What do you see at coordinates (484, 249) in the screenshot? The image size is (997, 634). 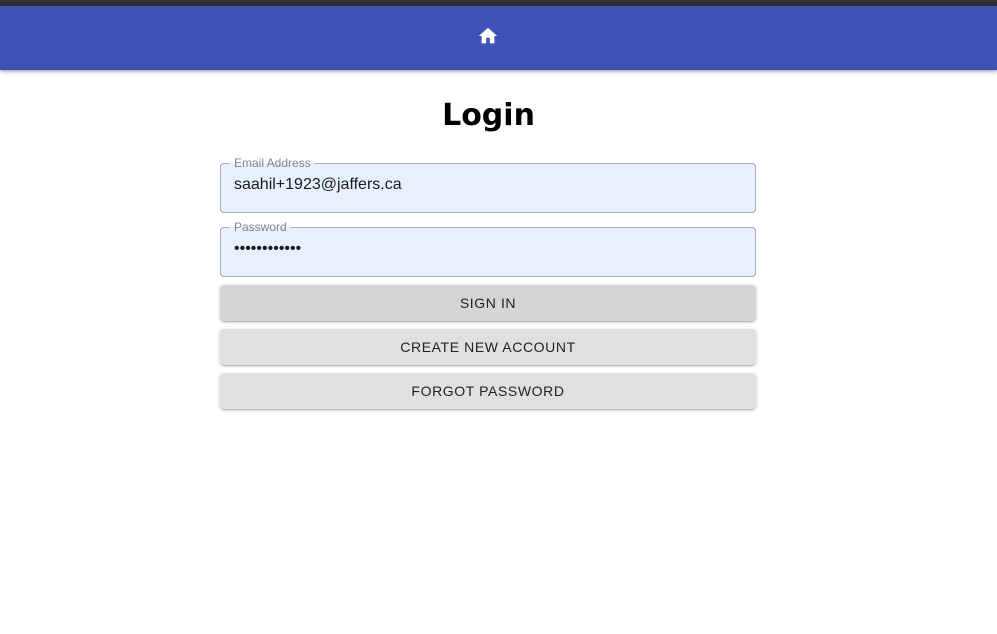 I see `password-input` at bounding box center [484, 249].